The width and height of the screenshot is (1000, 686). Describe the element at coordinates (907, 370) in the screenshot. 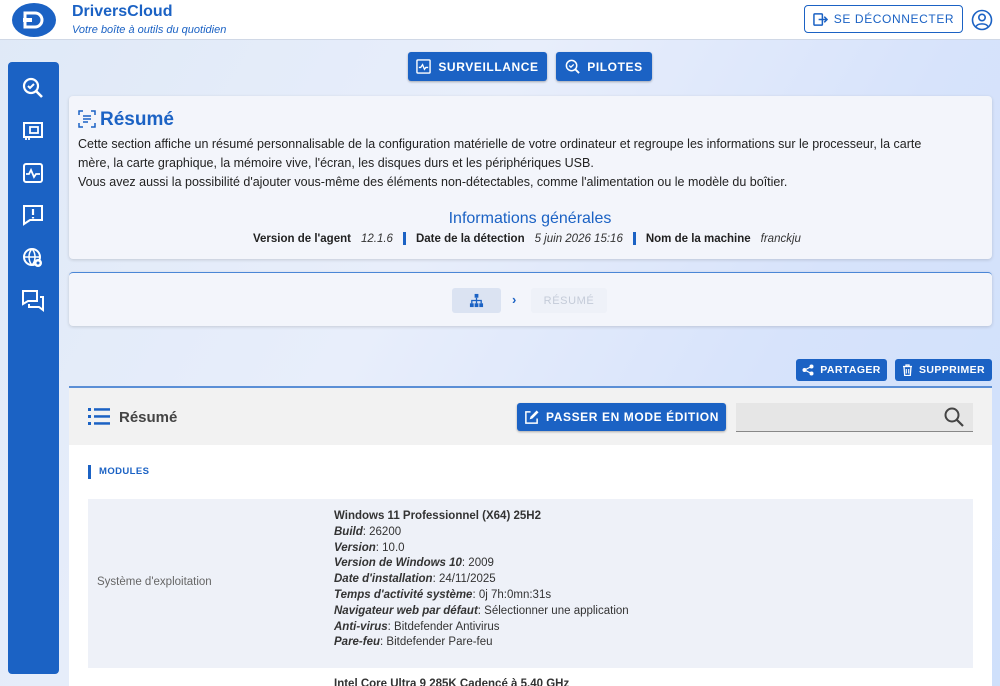

I see `trash-icon` at that location.